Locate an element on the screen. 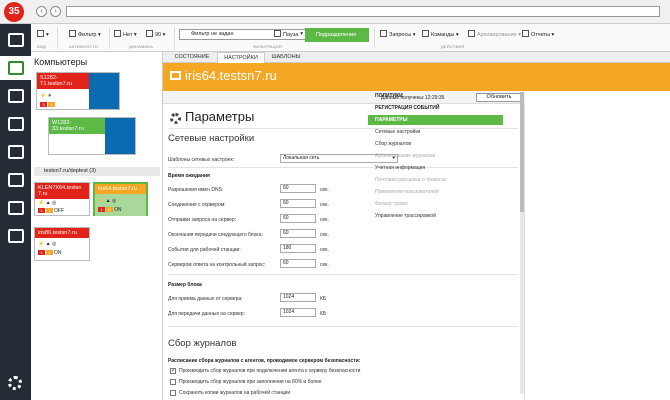 The width and height of the screenshot is (670, 400). menu-net-settings: Сетевые настройки is located at coordinates (435, 132).